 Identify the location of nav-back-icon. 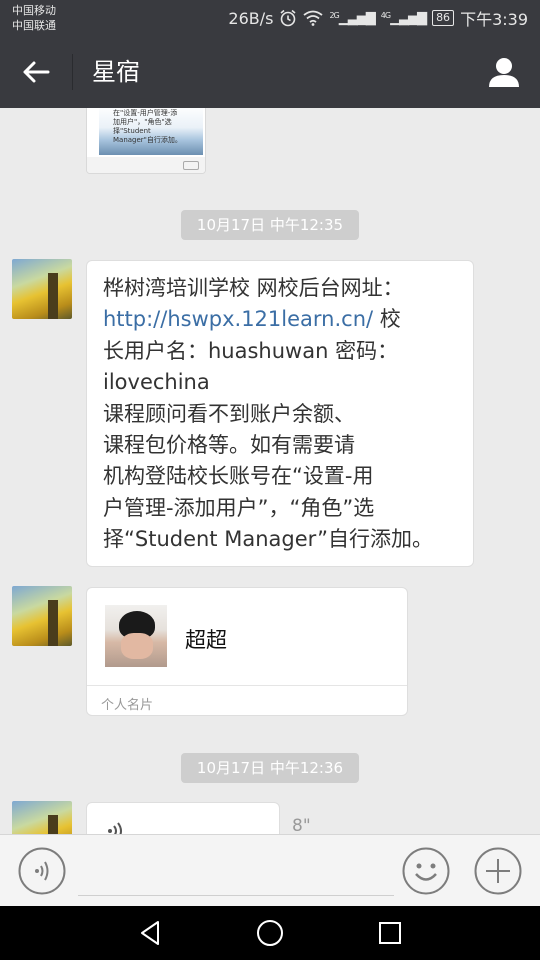
(151, 933).